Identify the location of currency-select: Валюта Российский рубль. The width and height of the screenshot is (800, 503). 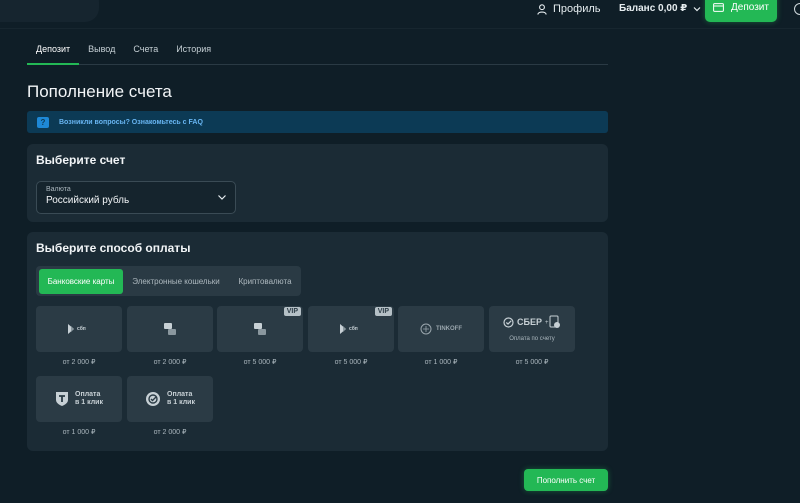
(136, 197).